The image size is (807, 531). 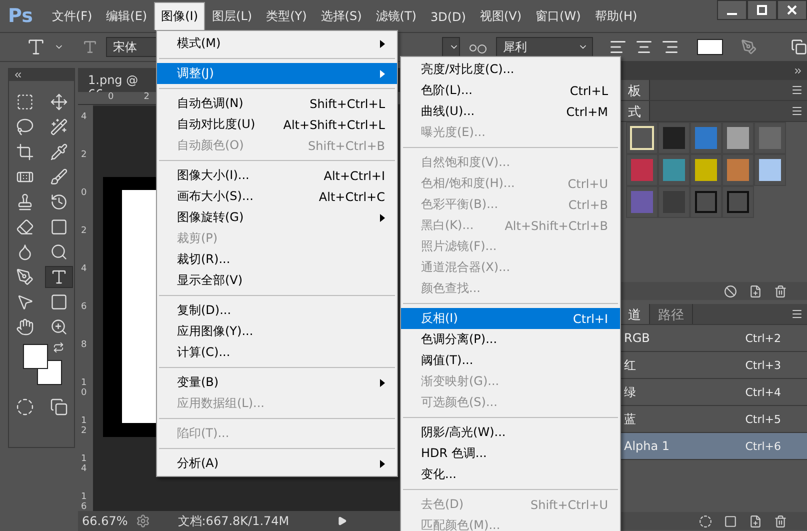 I want to click on menu-title: 选择(S), so click(x=341, y=16).